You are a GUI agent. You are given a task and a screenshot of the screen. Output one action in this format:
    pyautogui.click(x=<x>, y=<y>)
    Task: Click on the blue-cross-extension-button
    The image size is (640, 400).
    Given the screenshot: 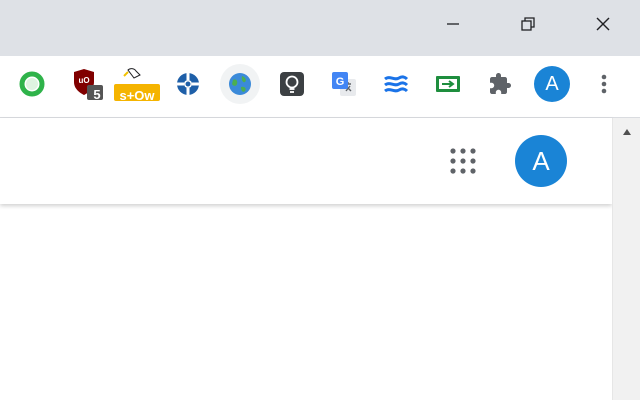 What is the action you would take?
    pyautogui.click(x=188, y=84)
    